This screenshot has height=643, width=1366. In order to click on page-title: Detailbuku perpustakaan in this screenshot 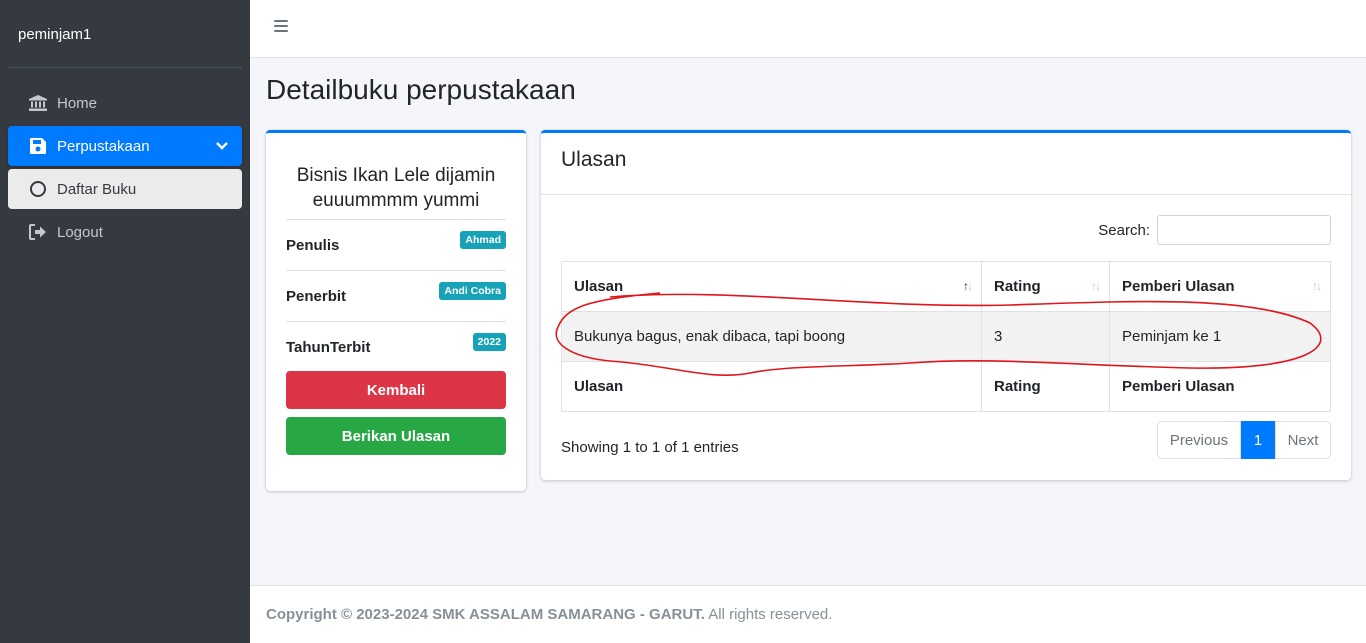, I will do `click(421, 89)`.